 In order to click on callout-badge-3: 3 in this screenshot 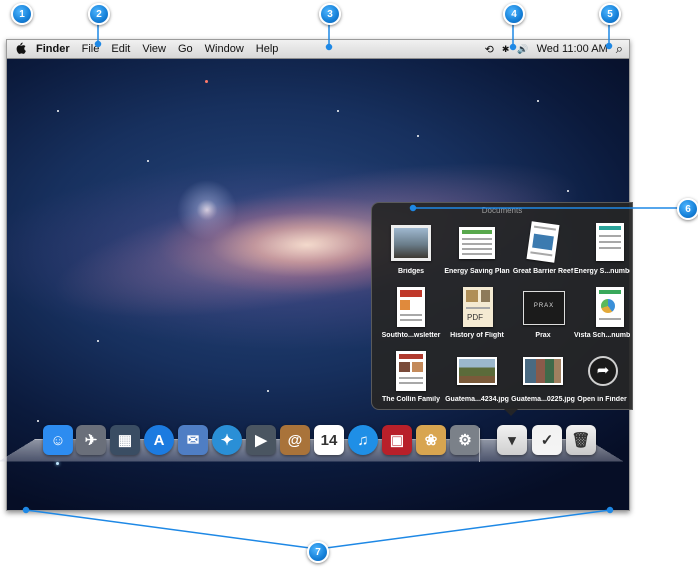, I will do `click(330, 14)`.